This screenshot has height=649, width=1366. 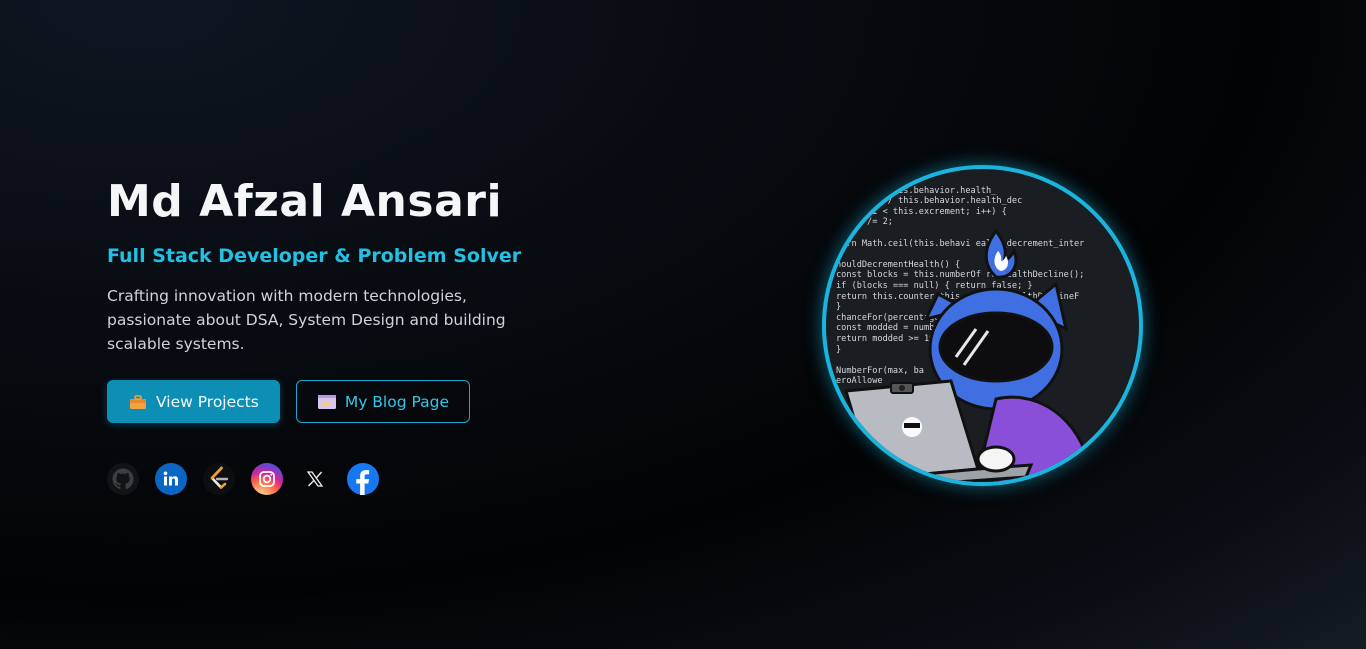 What do you see at coordinates (314, 256) in the screenshot?
I see `role-subtitle: Full Stack Developer & Problem Solver` at bounding box center [314, 256].